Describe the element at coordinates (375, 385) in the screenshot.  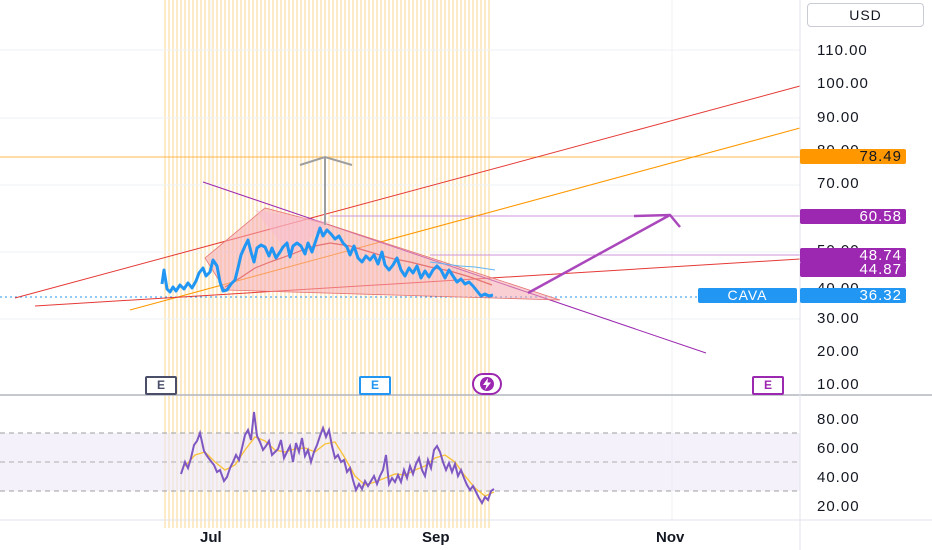
I see `earnings-badge-2: E` at that location.